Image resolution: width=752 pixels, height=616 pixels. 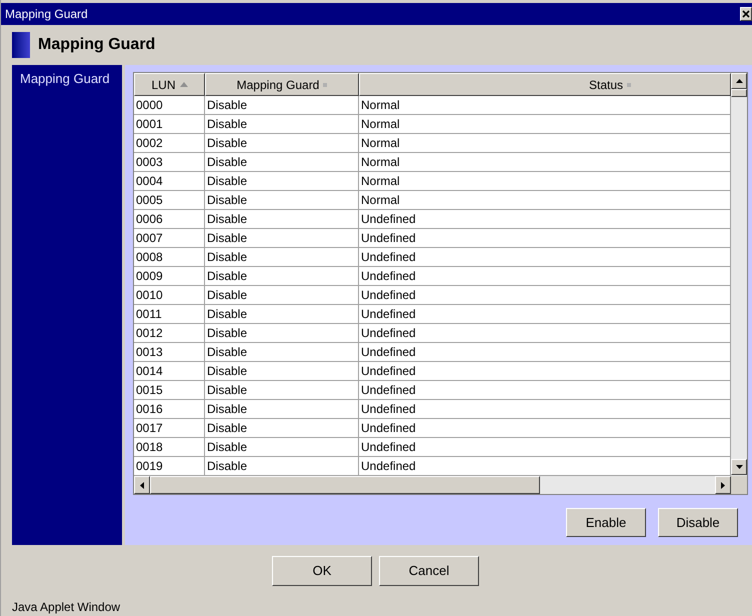 I want to click on table-cell: 0001, so click(x=169, y=124).